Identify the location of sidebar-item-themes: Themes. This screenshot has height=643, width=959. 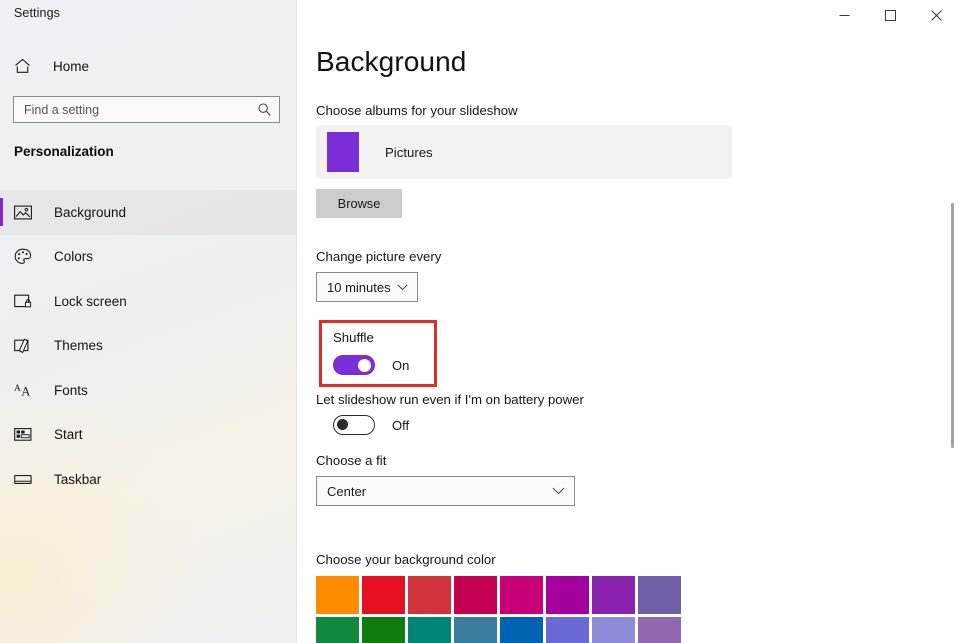
(148, 346).